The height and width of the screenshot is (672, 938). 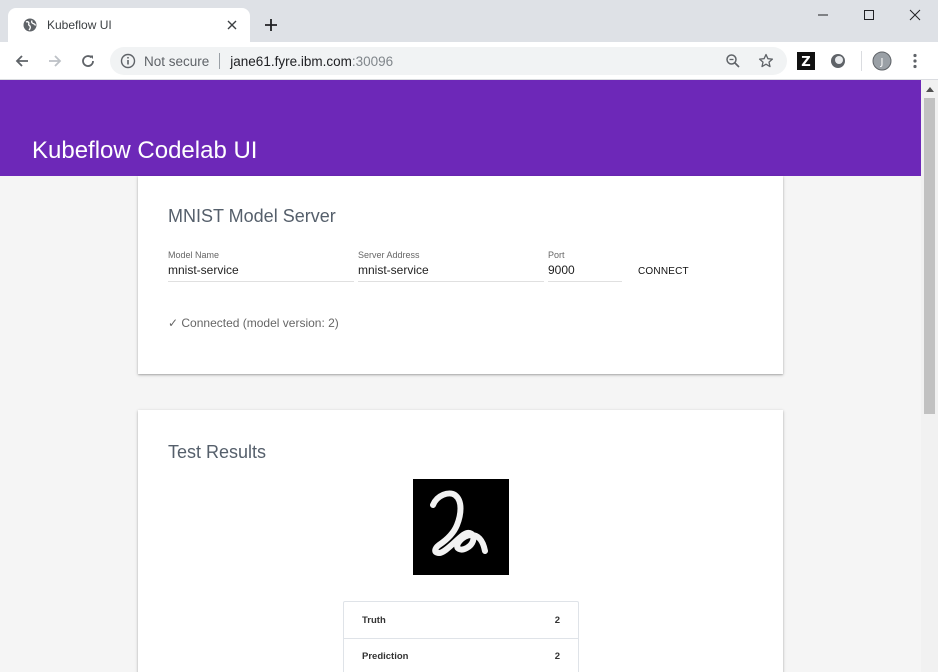 I want to click on close-window-icon, so click(x=915, y=15).